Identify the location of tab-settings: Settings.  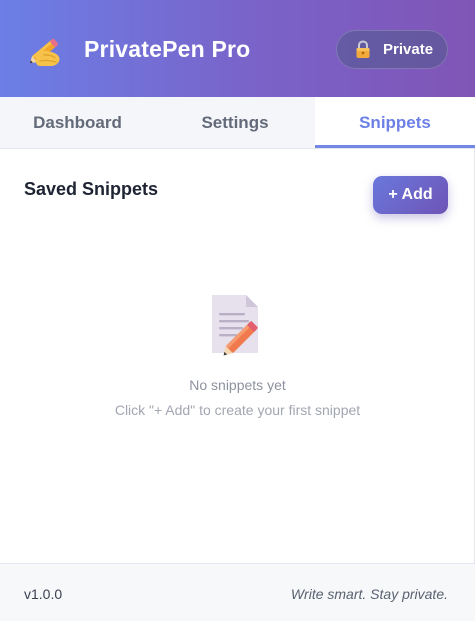
(235, 122).